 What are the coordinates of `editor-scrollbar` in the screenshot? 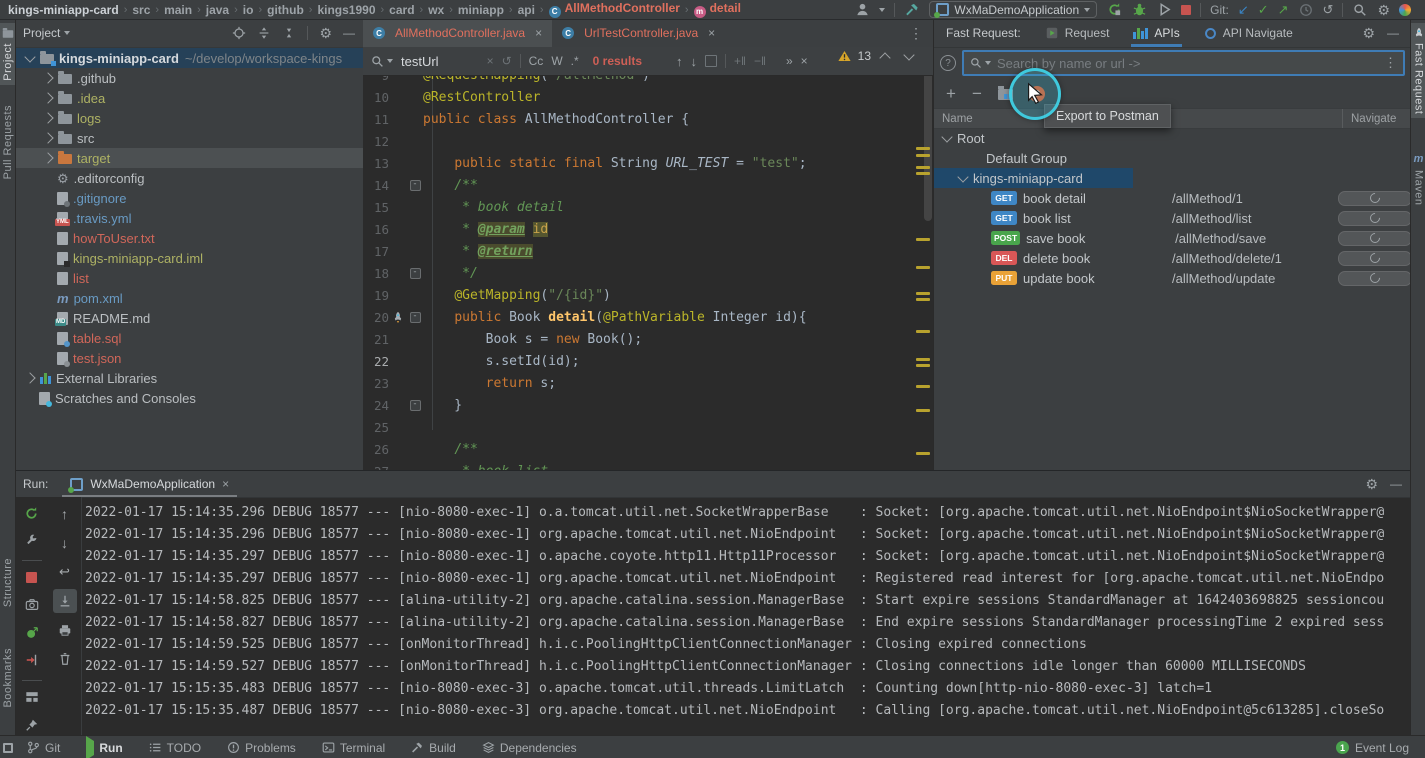 It's located at (928, 146).